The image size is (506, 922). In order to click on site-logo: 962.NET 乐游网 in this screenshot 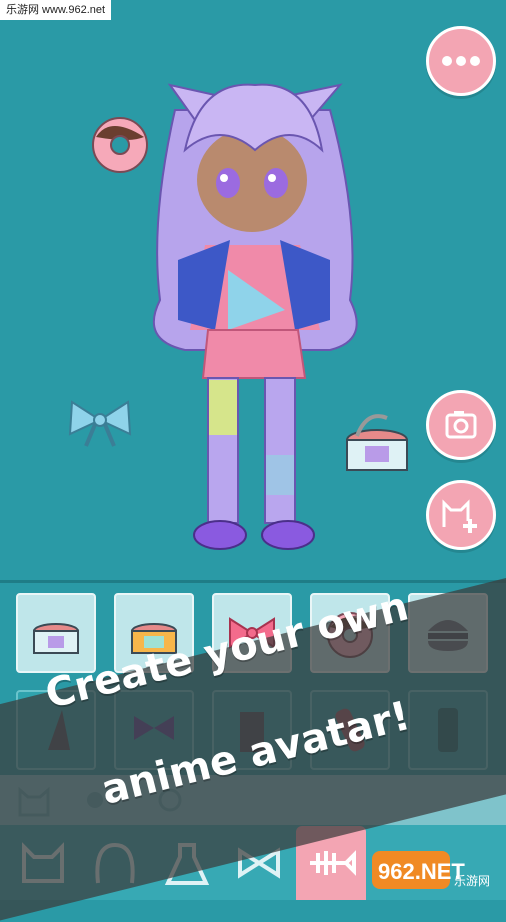, I will do `click(435, 870)`.